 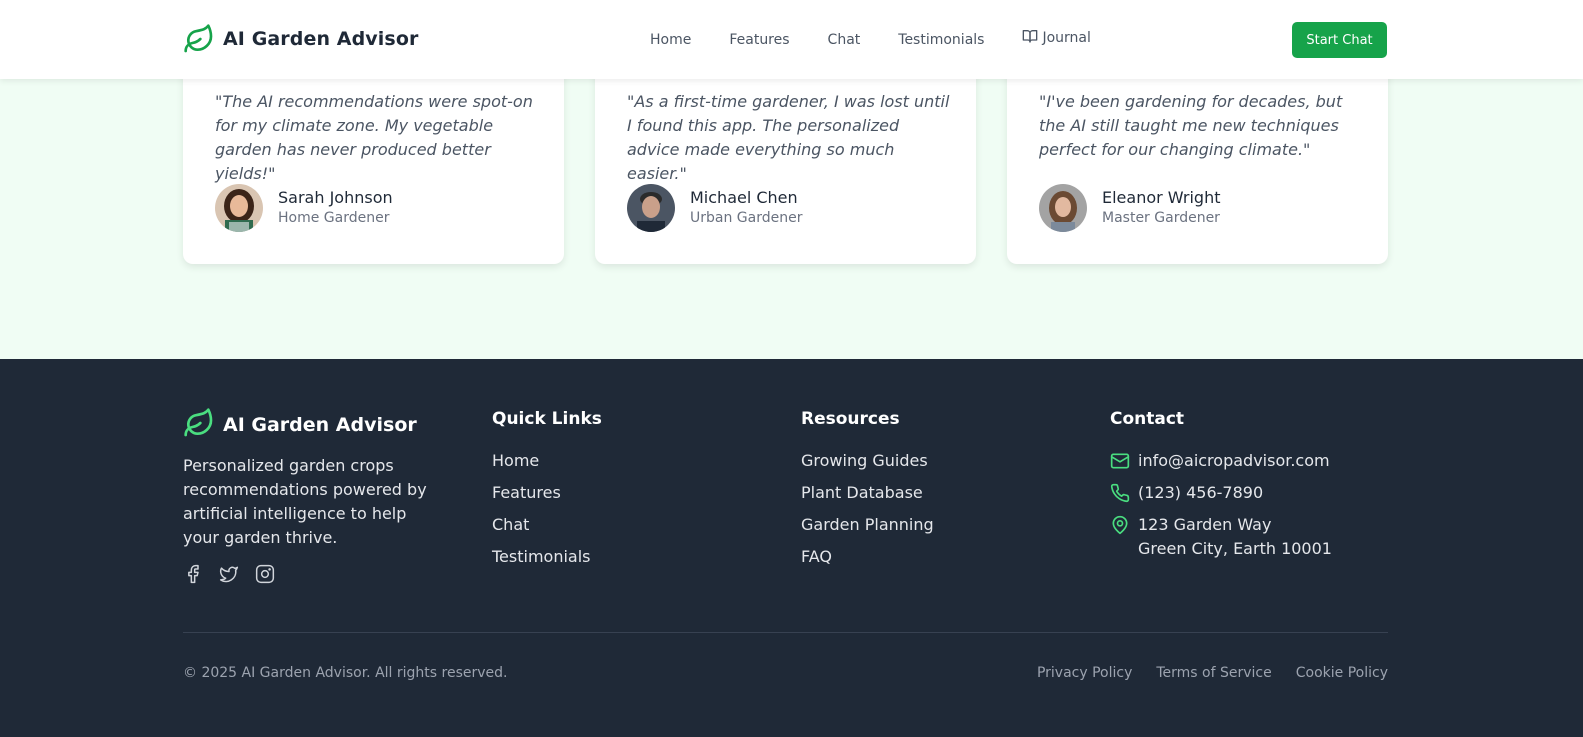 I want to click on footer-brand: AI Garden Advisor, so click(x=300, y=425).